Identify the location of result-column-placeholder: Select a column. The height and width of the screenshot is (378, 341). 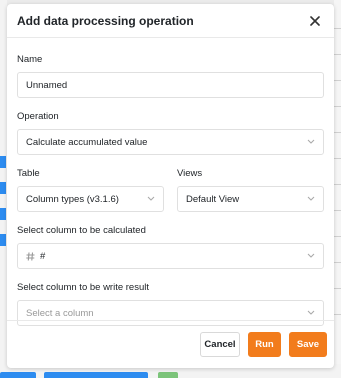
(60, 313).